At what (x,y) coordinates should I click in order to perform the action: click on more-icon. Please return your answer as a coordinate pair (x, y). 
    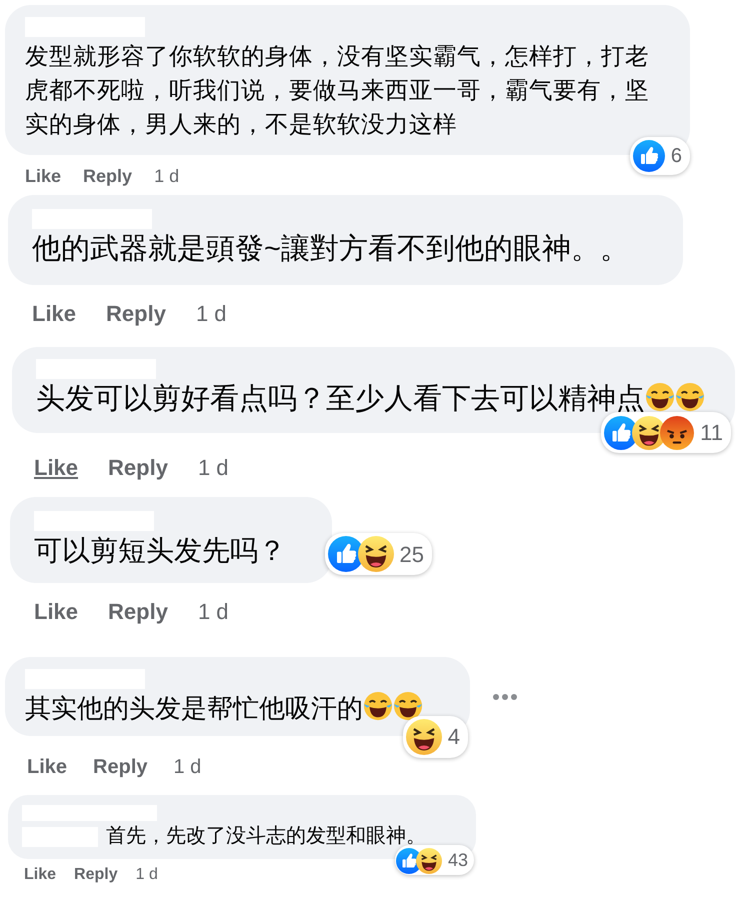
    Looking at the image, I should click on (505, 697).